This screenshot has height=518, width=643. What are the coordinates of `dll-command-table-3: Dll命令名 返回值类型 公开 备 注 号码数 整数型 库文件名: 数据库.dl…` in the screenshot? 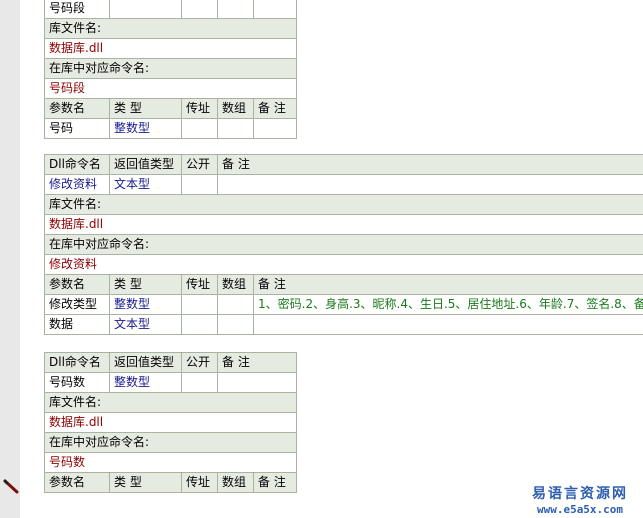 It's located at (170, 422).